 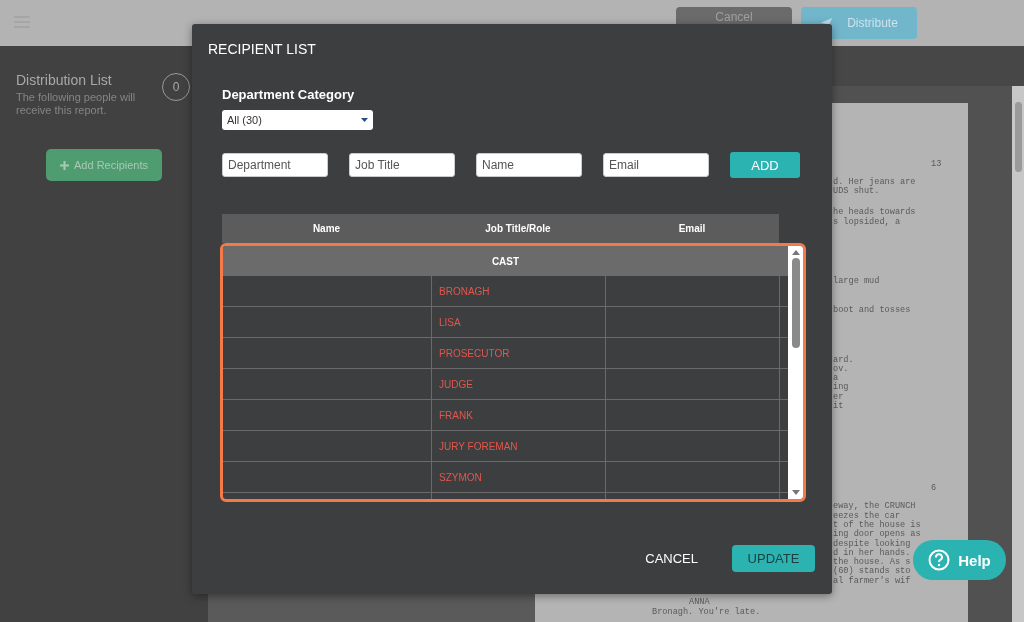 What do you see at coordinates (773, 558) in the screenshot?
I see `update-button: UPDATE` at bounding box center [773, 558].